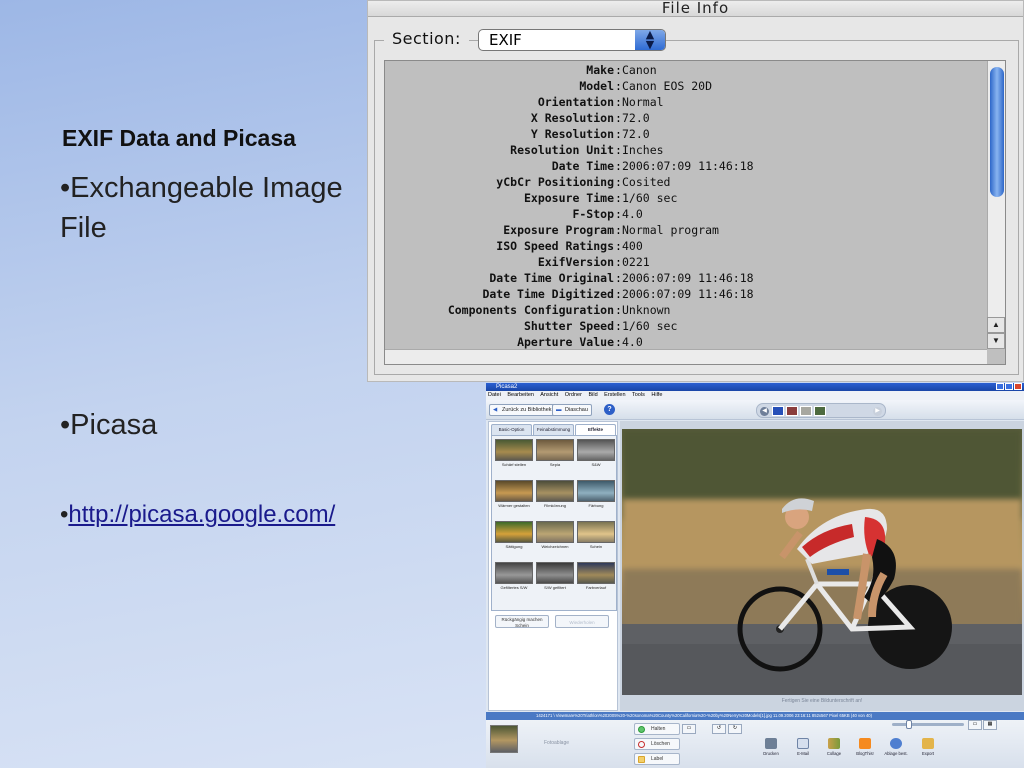  Describe the element at coordinates (600, 70) in the screenshot. I see `exif-key: Make` at that location.